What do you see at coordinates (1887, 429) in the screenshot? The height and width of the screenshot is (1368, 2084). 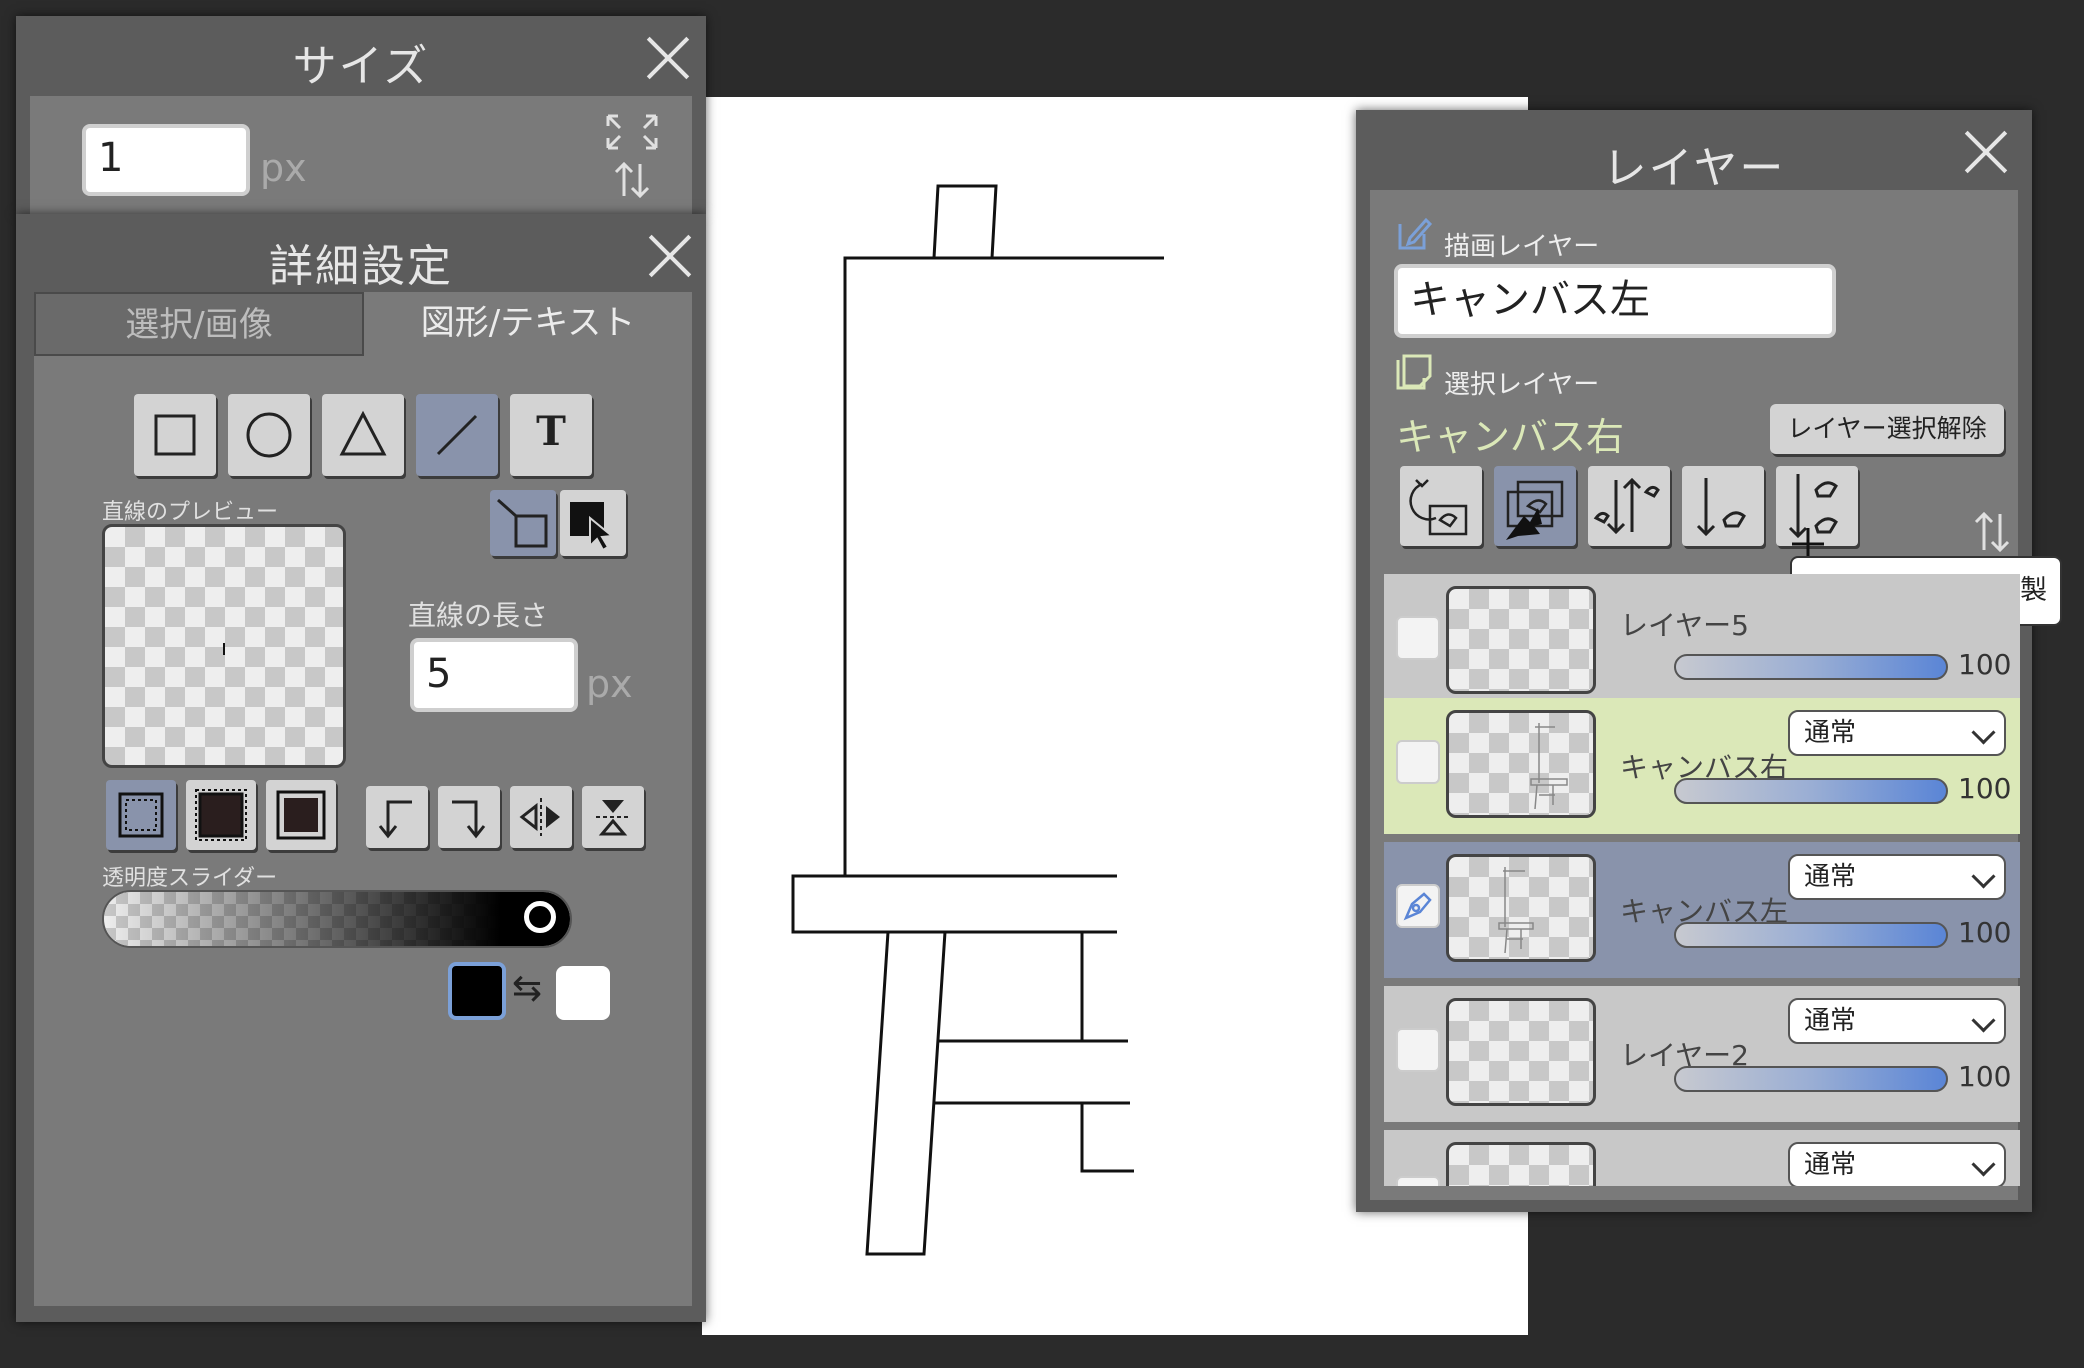 I see `deselect-layer-button: レイヤー選択解除` at bounding box center [1887, 429].